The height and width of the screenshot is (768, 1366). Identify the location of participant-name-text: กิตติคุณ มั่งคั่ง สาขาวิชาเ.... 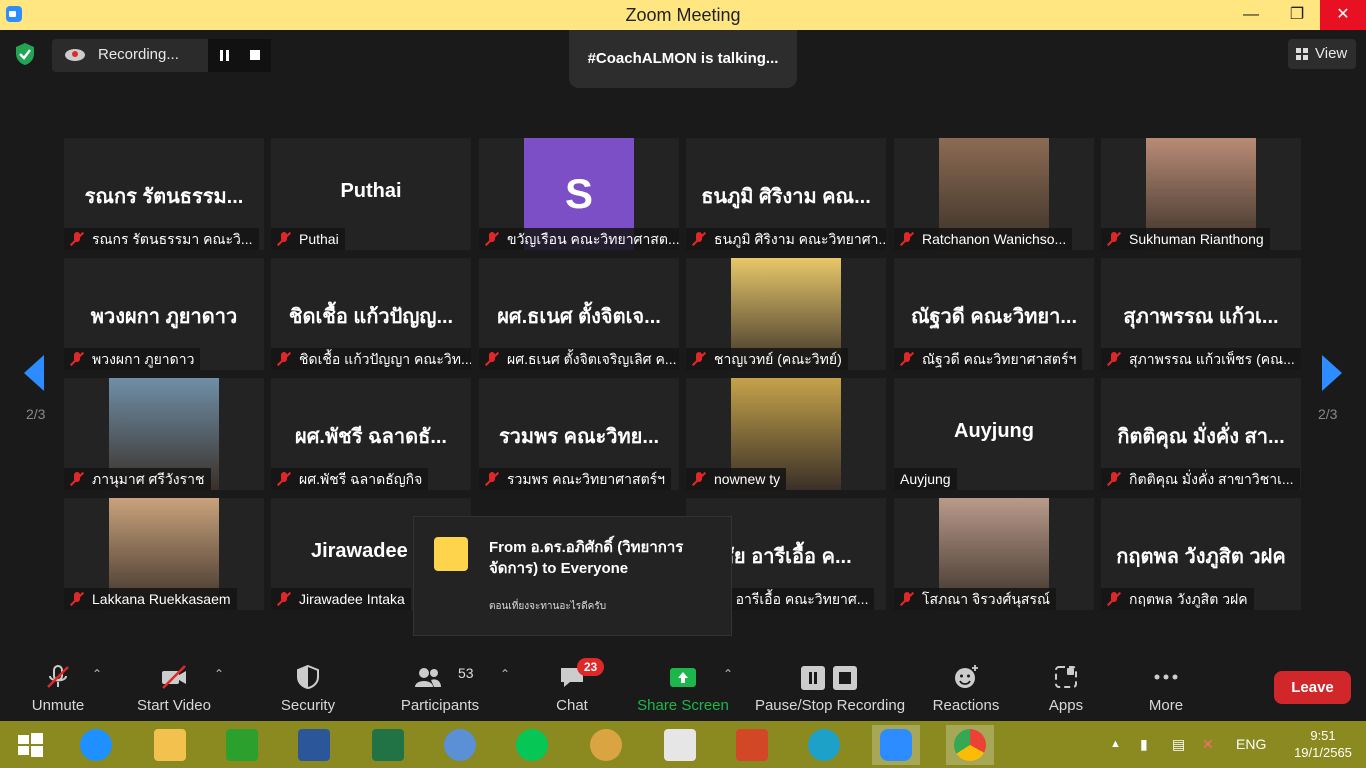
(1211, 479).